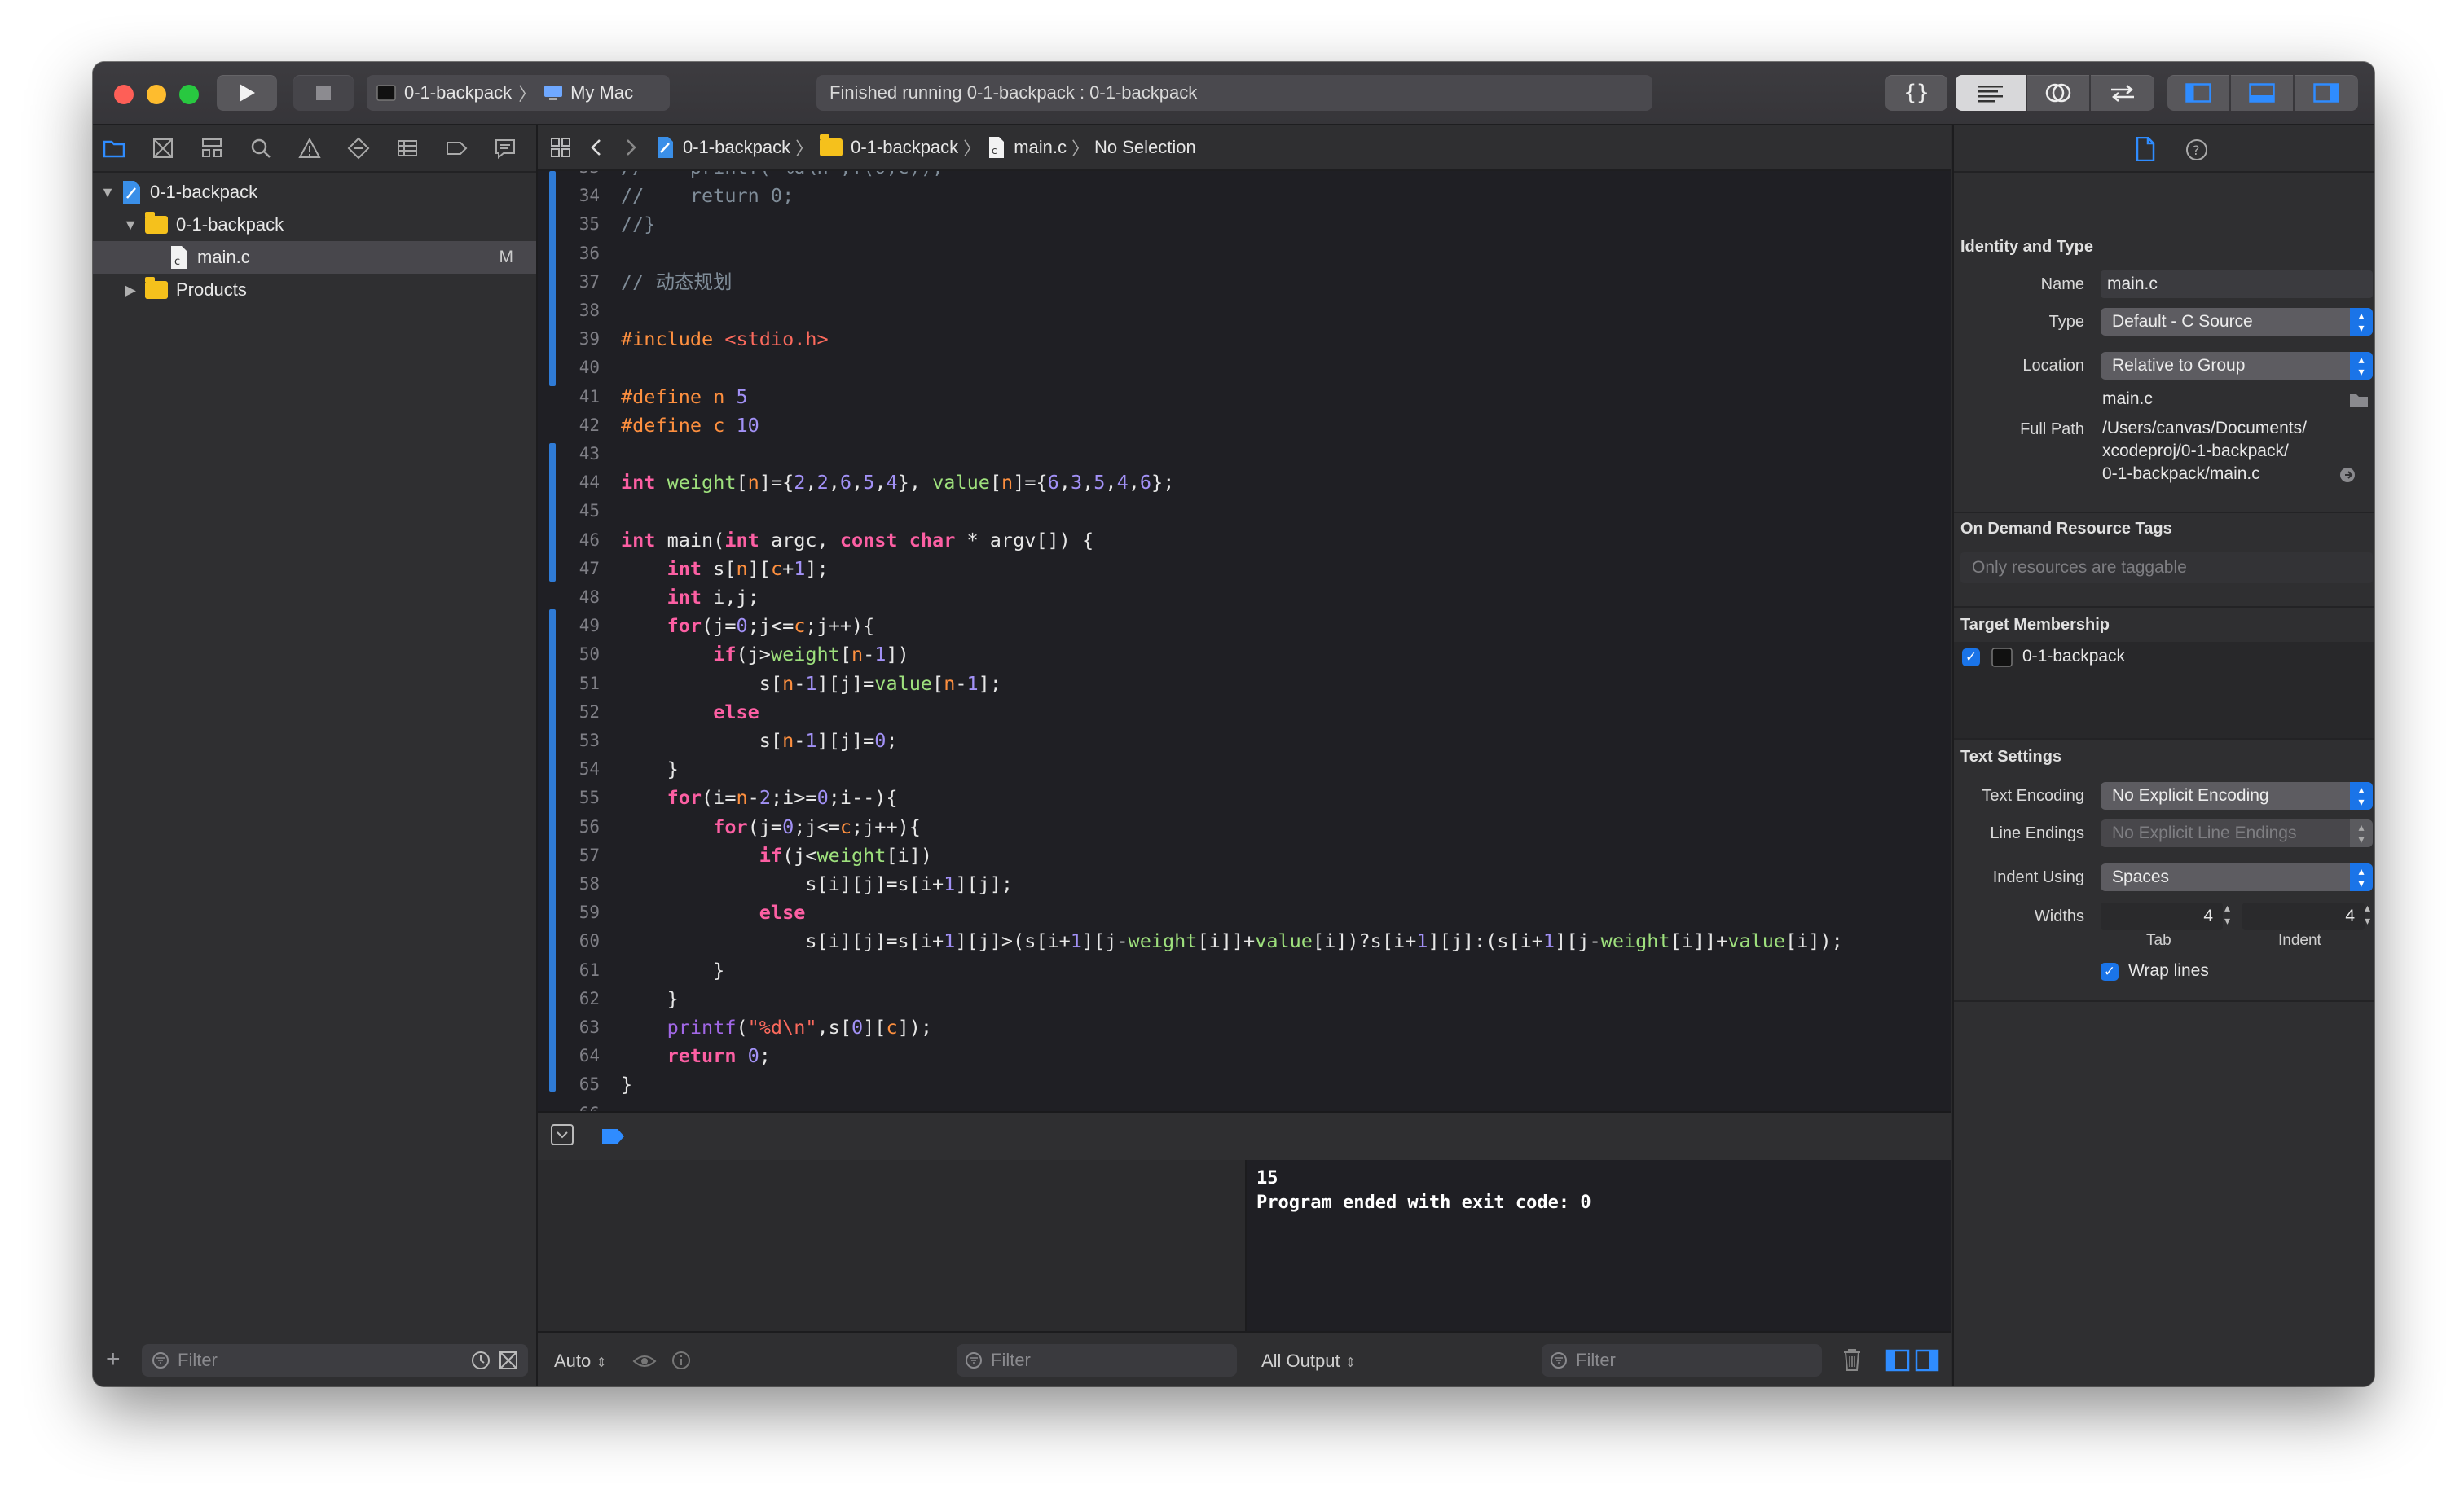  What do you see at coordinates (2162, 916) in the screenshot?
I see `tab-width-field: 4` at bounding box center [2162, 916].